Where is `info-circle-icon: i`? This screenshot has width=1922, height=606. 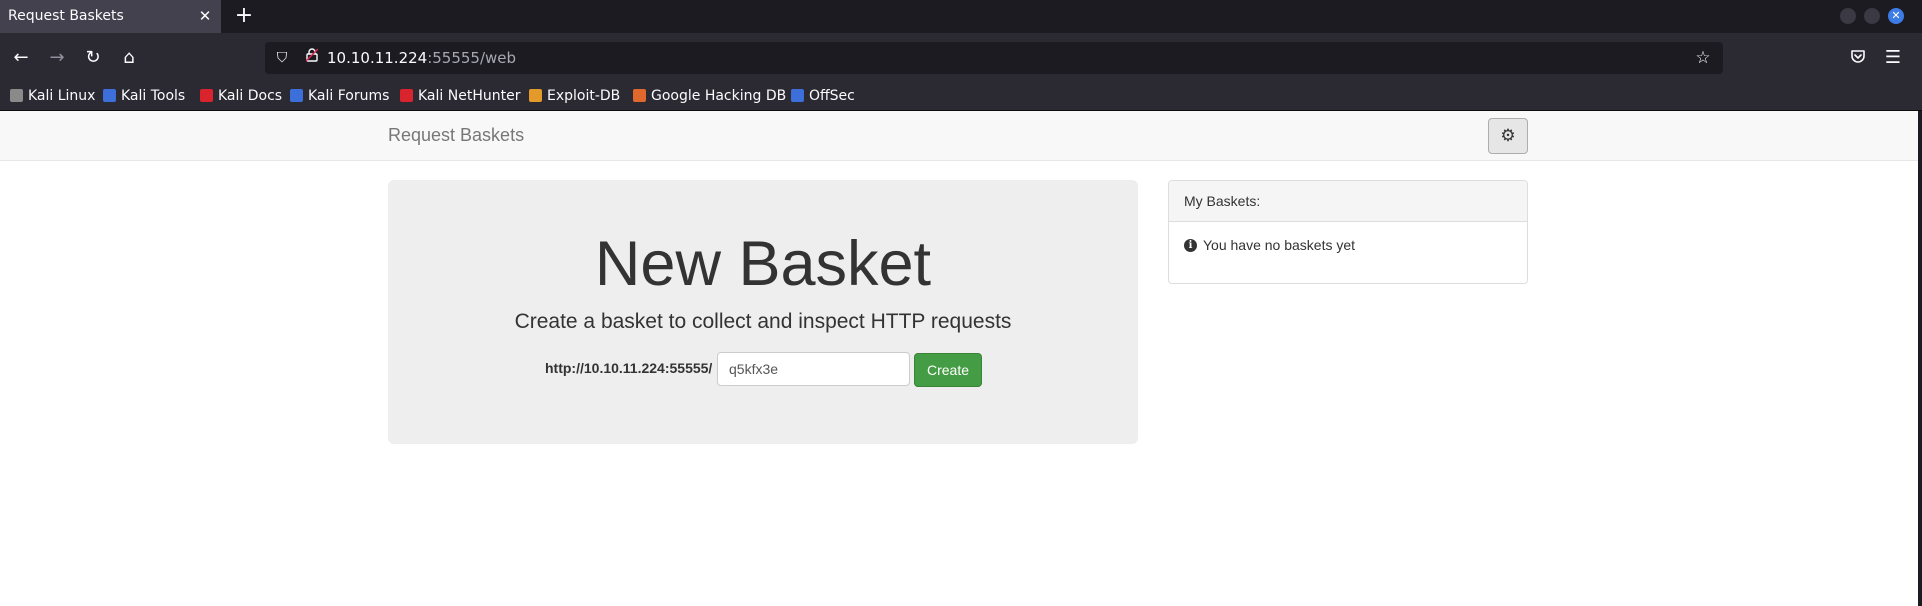 info-circle-icon: i is located at coordinates (1190, 245).